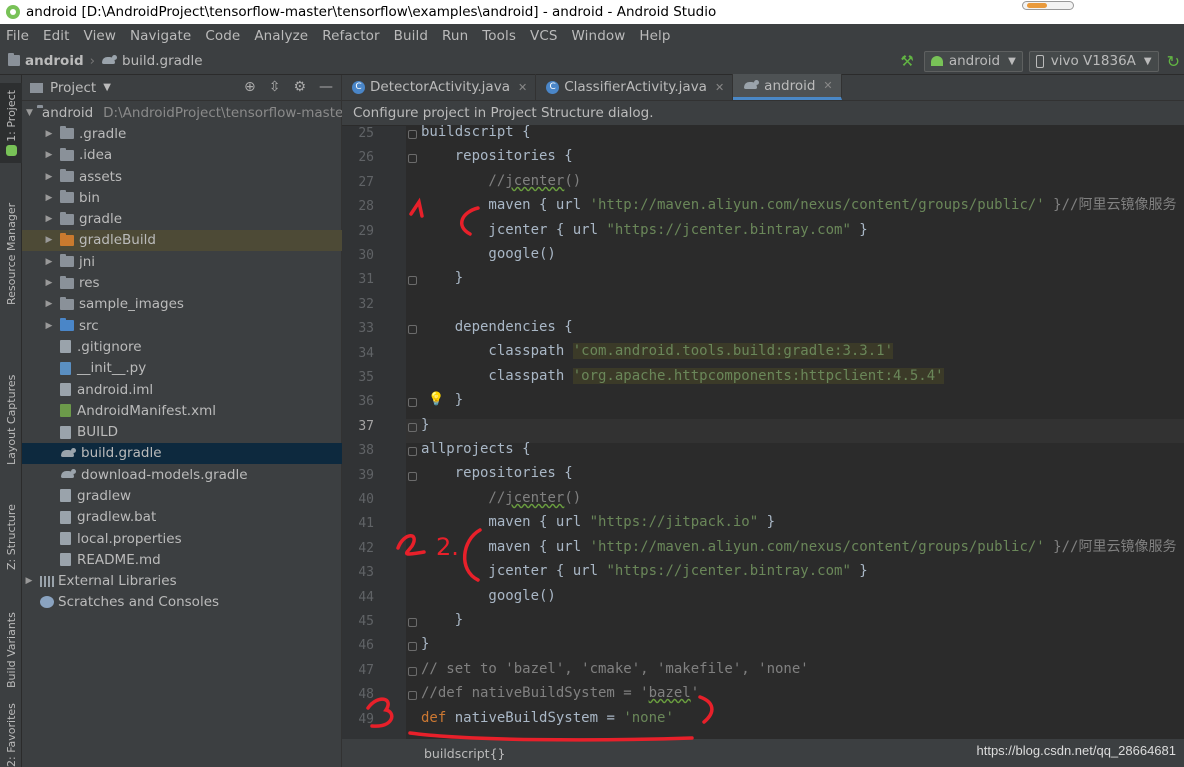  I want to click on menu-refactor: Refactor, so click(350, 36).